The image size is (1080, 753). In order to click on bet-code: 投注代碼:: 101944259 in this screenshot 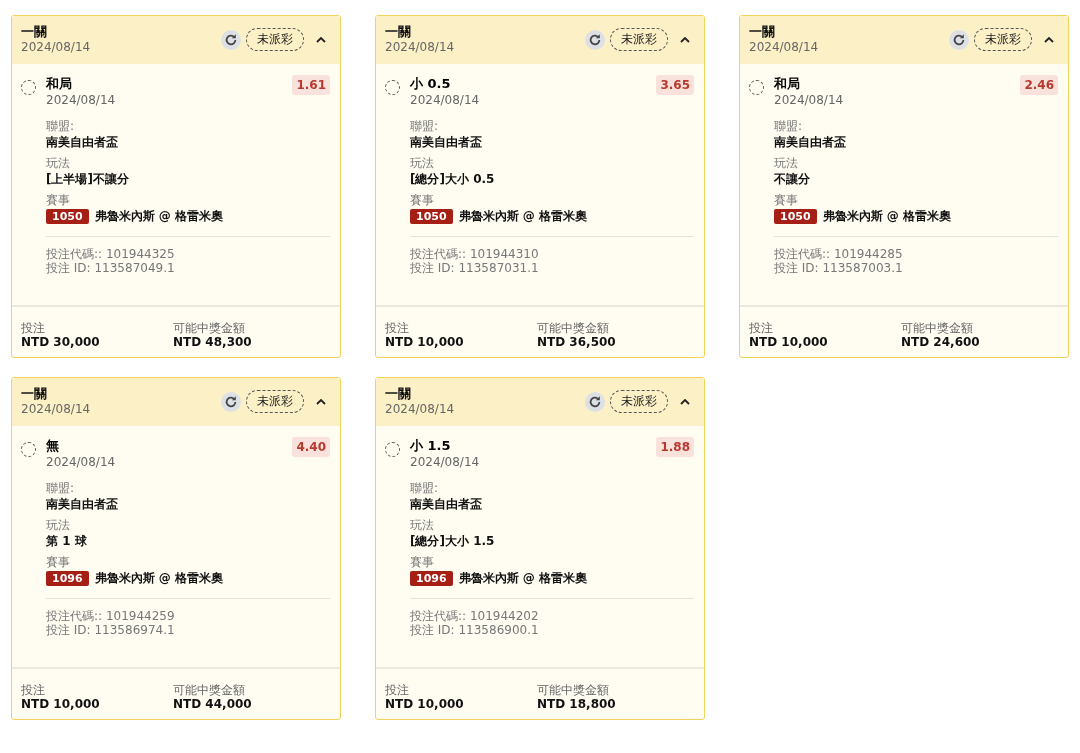, I will do `click(111, 616)`.